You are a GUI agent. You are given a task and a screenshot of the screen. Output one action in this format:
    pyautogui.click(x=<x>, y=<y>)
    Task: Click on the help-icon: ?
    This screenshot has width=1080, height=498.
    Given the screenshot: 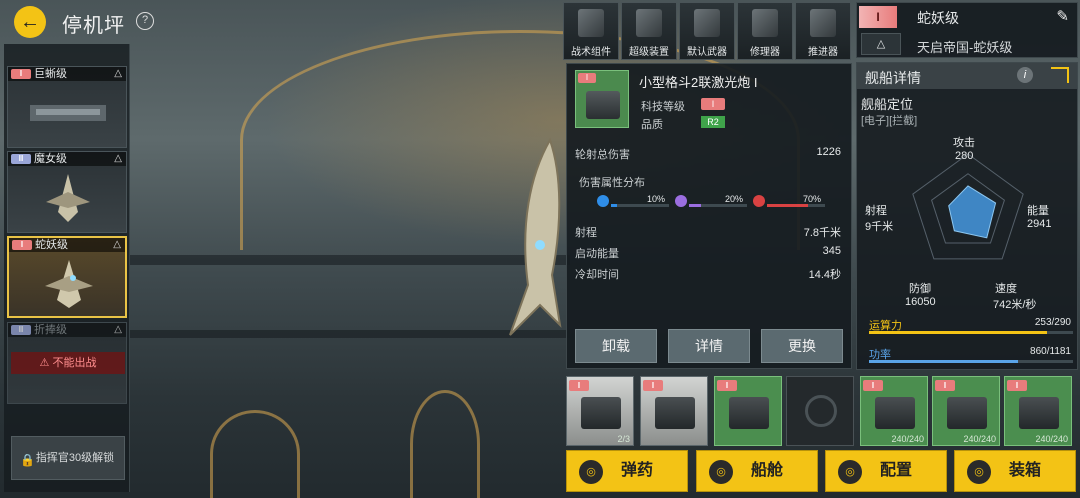 What is the action you would take?
    pyautogui.click(x=145, y=21)
    